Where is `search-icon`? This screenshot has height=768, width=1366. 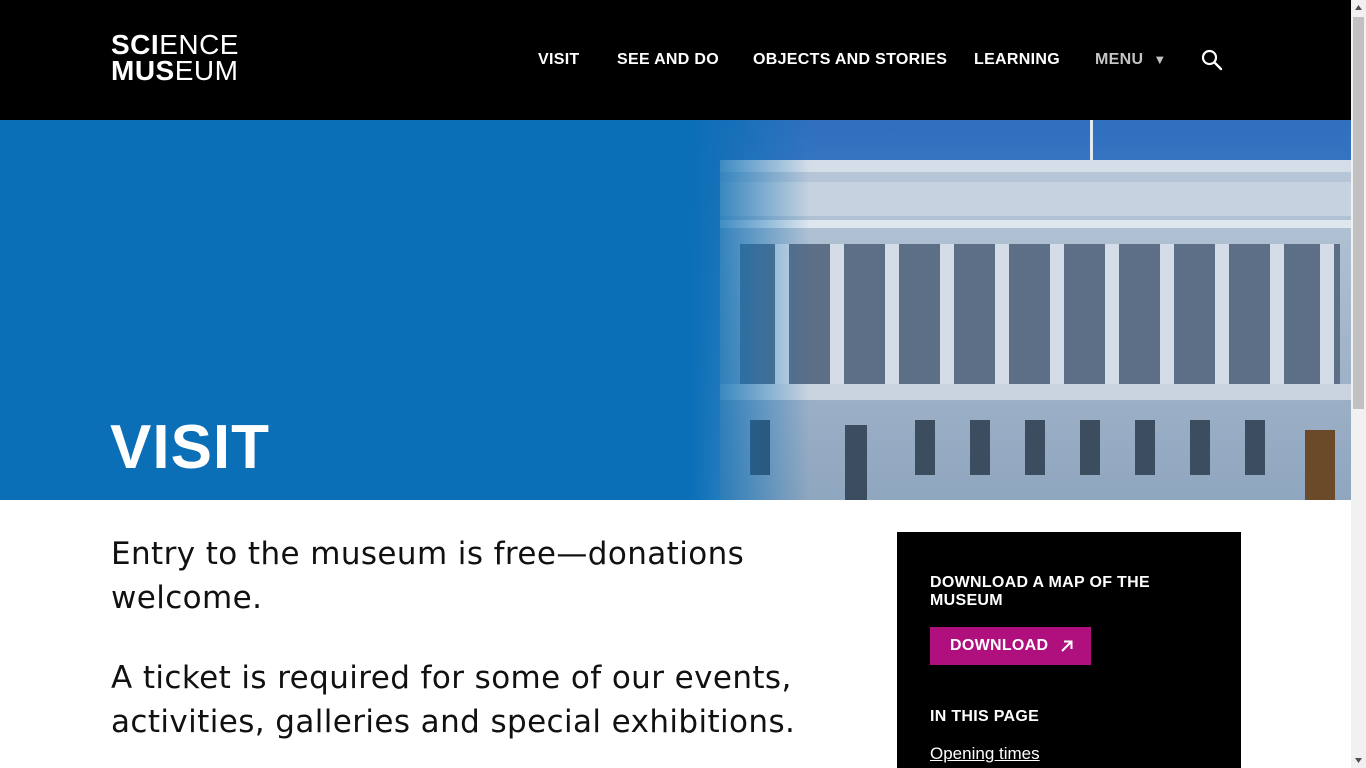
search-icon is located at coordinates (1212, 60).